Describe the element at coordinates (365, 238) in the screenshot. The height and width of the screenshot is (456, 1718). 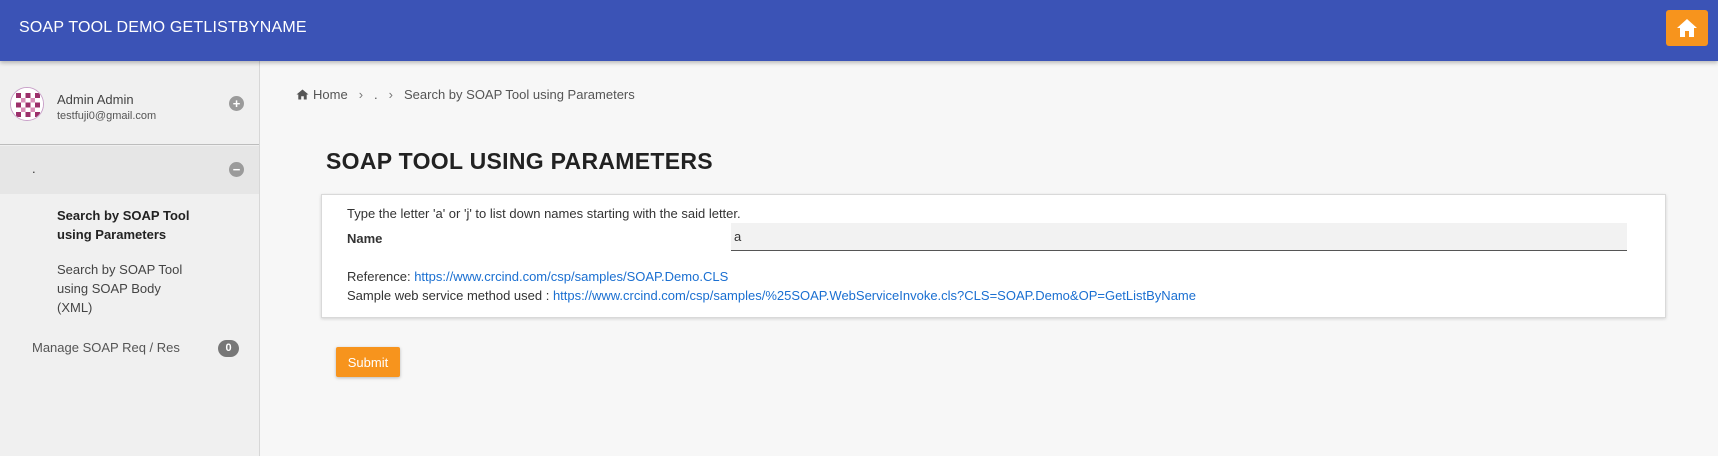
I see `name-label: Name` at that location.